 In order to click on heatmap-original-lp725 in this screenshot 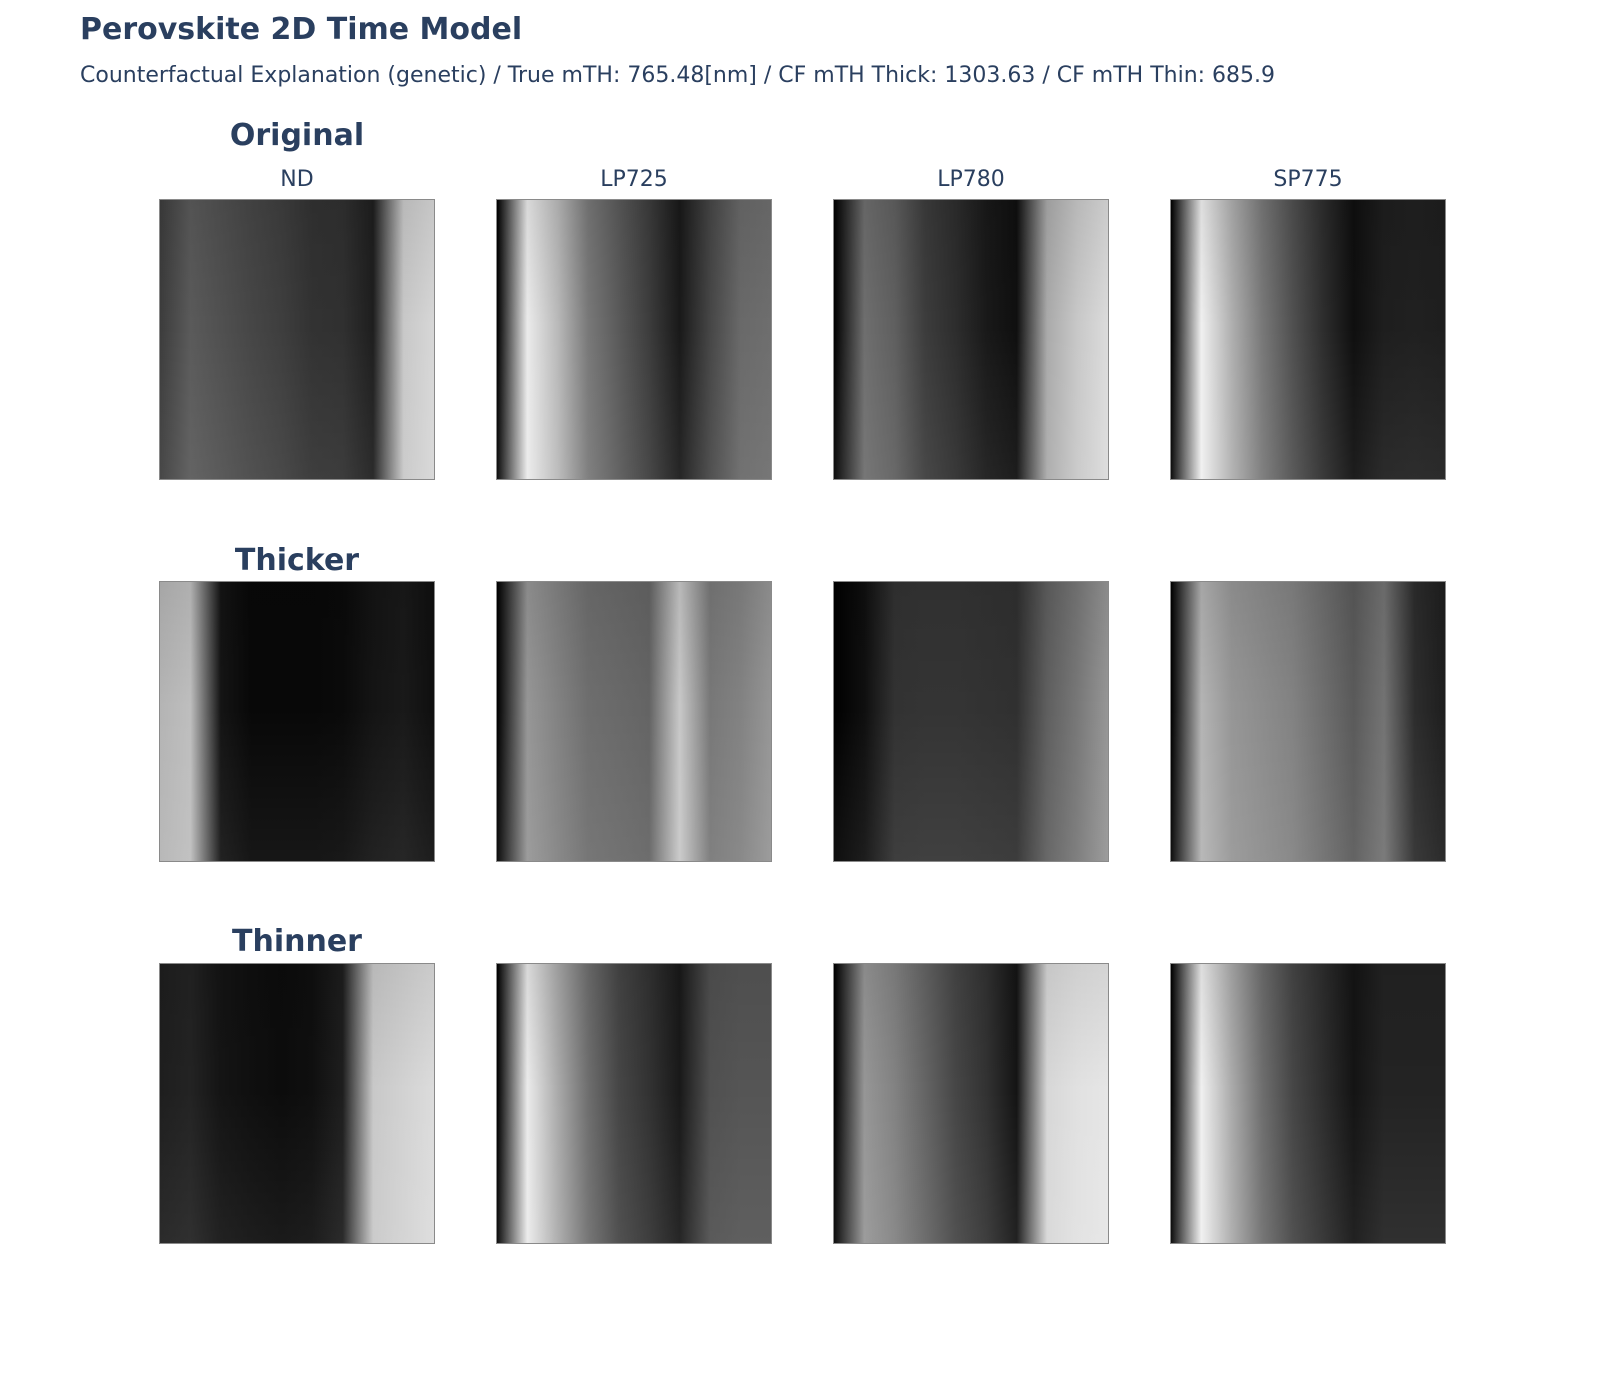, I will do `click(634, 339)`.